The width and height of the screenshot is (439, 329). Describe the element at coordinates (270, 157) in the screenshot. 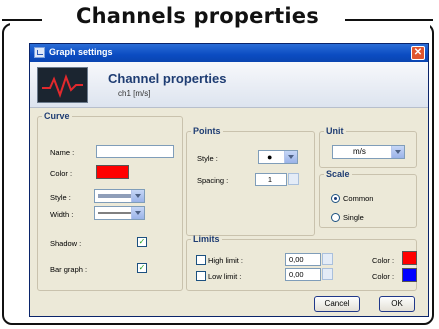

I see `point-style-value: ●` at that location.